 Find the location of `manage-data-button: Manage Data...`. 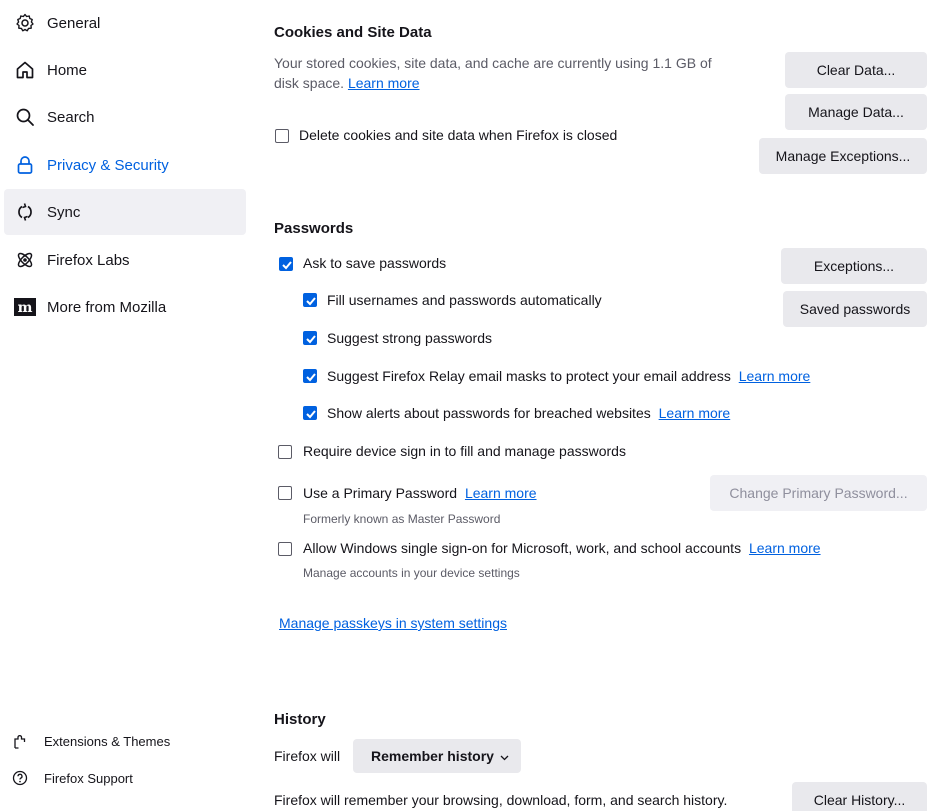

manage-data-button: Manage Data... is located at coordinates (856, 112).